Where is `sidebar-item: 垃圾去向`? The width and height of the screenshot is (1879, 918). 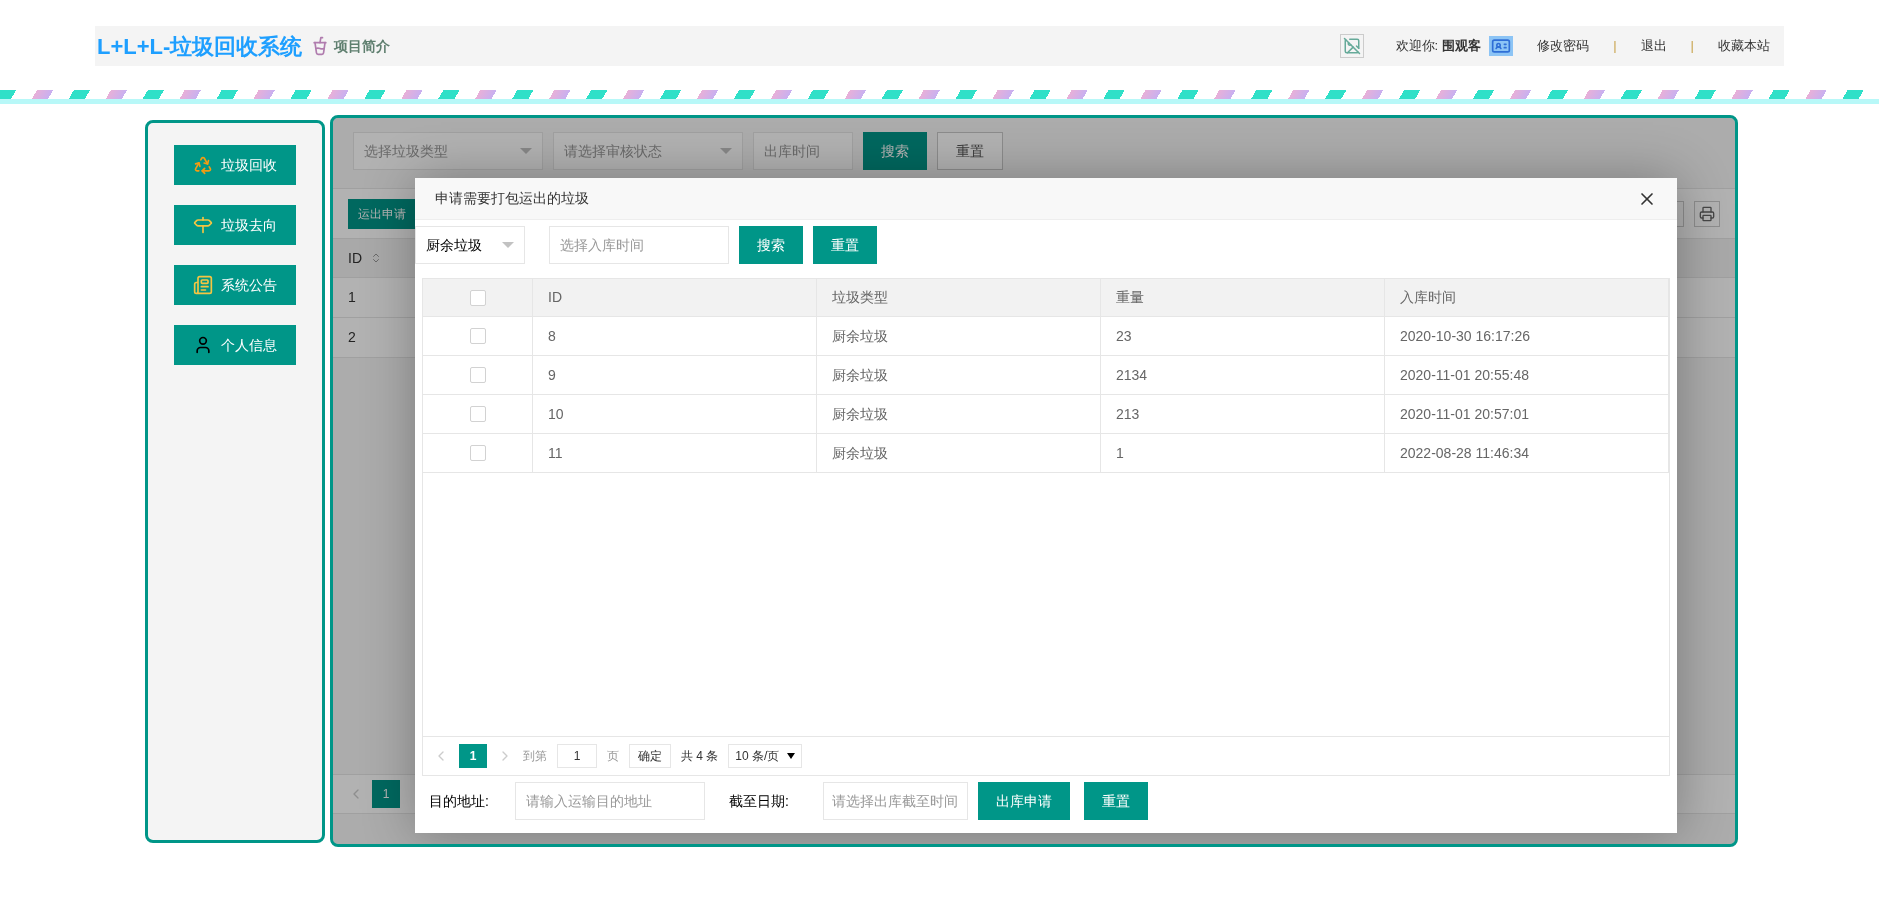
sidebar-item: 垃圾去向 is located at coordinates (235, 225).